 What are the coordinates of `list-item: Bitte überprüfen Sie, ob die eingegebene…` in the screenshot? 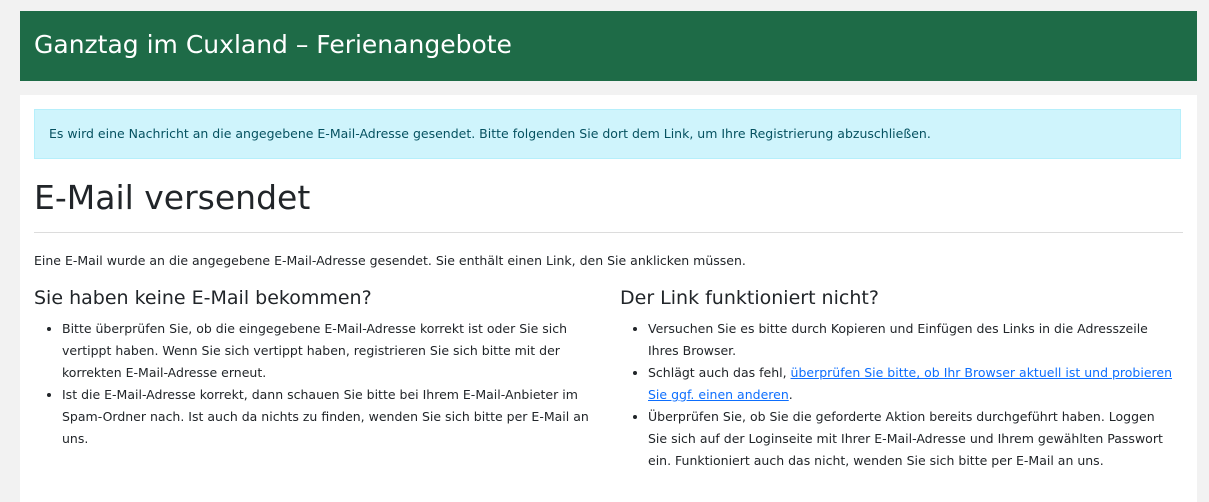 It's located at (325, 351).